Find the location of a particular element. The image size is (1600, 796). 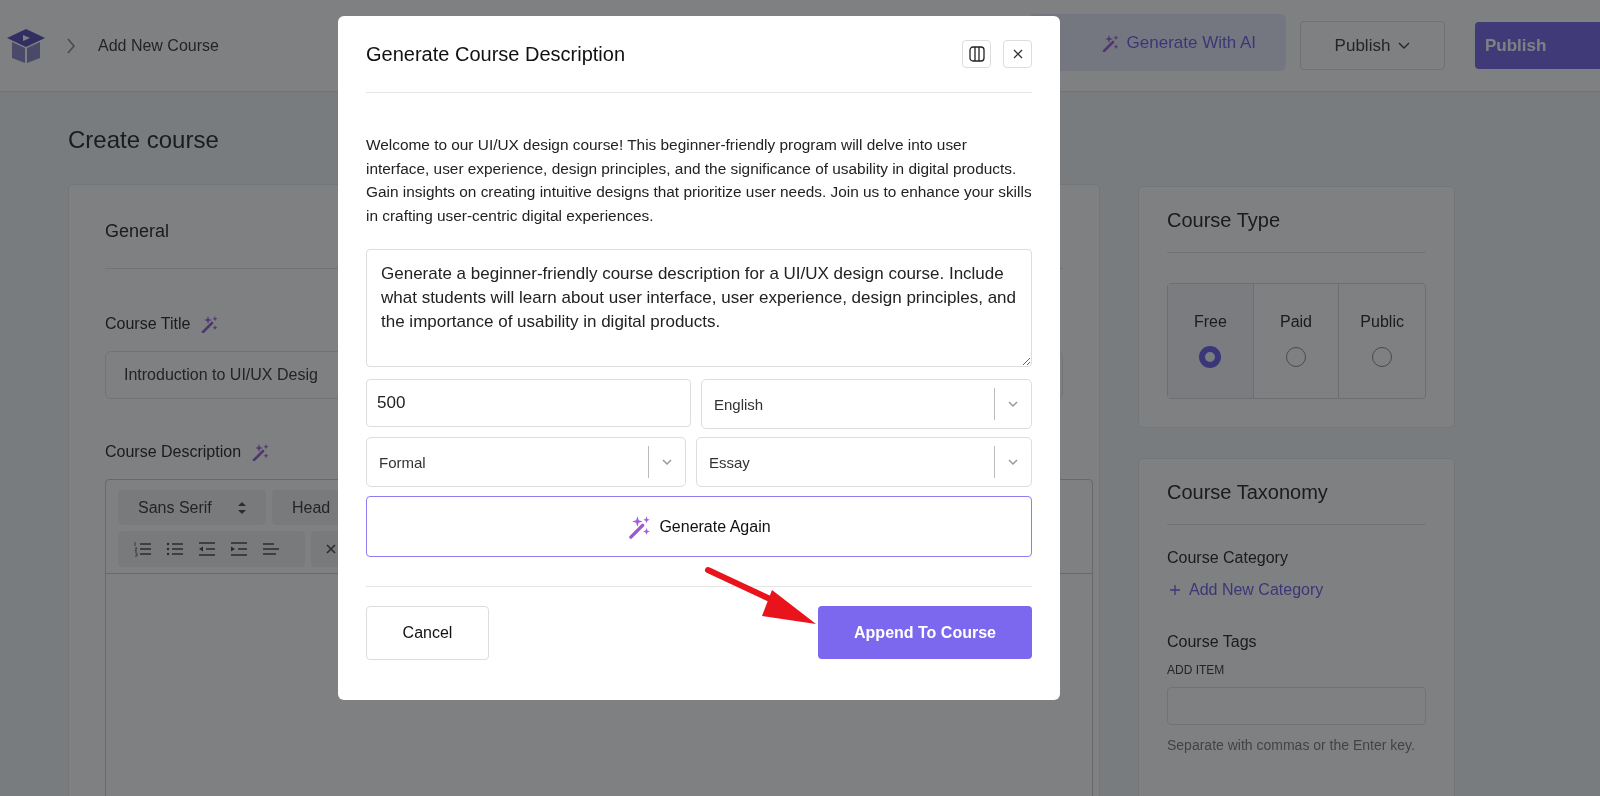

publish-dropdown: Publish is located at coordinates (1372, 45).